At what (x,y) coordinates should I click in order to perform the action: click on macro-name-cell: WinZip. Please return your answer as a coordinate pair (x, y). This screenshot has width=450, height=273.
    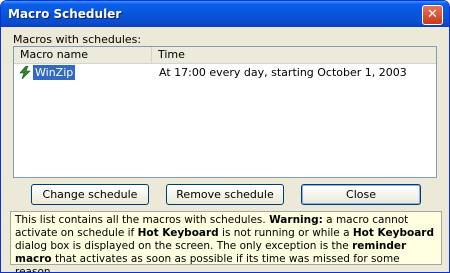
    Looking at the image, I should click on (54, 72).